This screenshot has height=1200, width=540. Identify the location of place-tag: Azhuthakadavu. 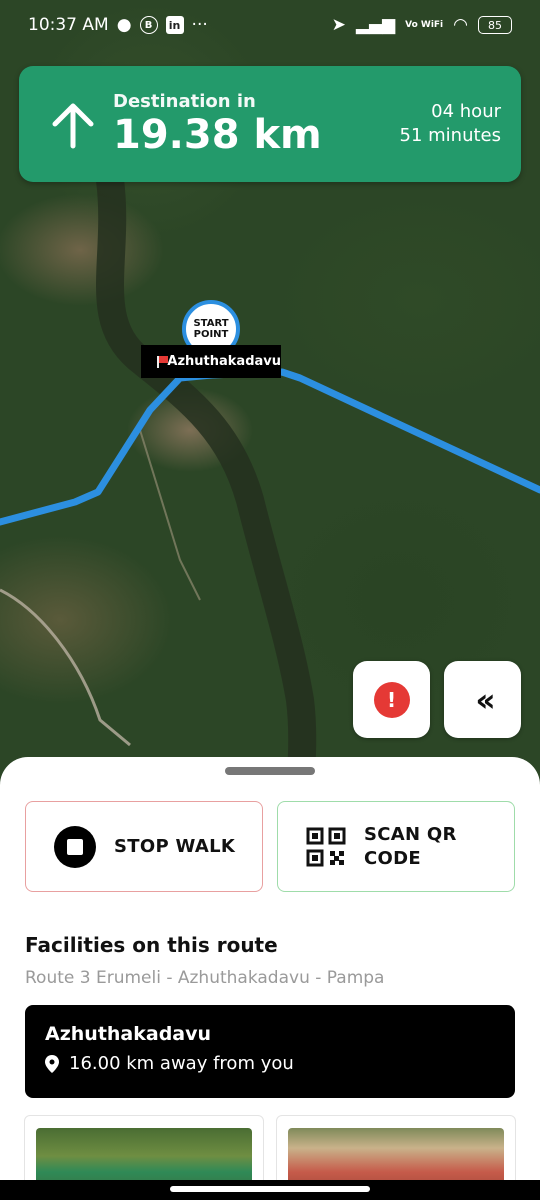
(211, 361).